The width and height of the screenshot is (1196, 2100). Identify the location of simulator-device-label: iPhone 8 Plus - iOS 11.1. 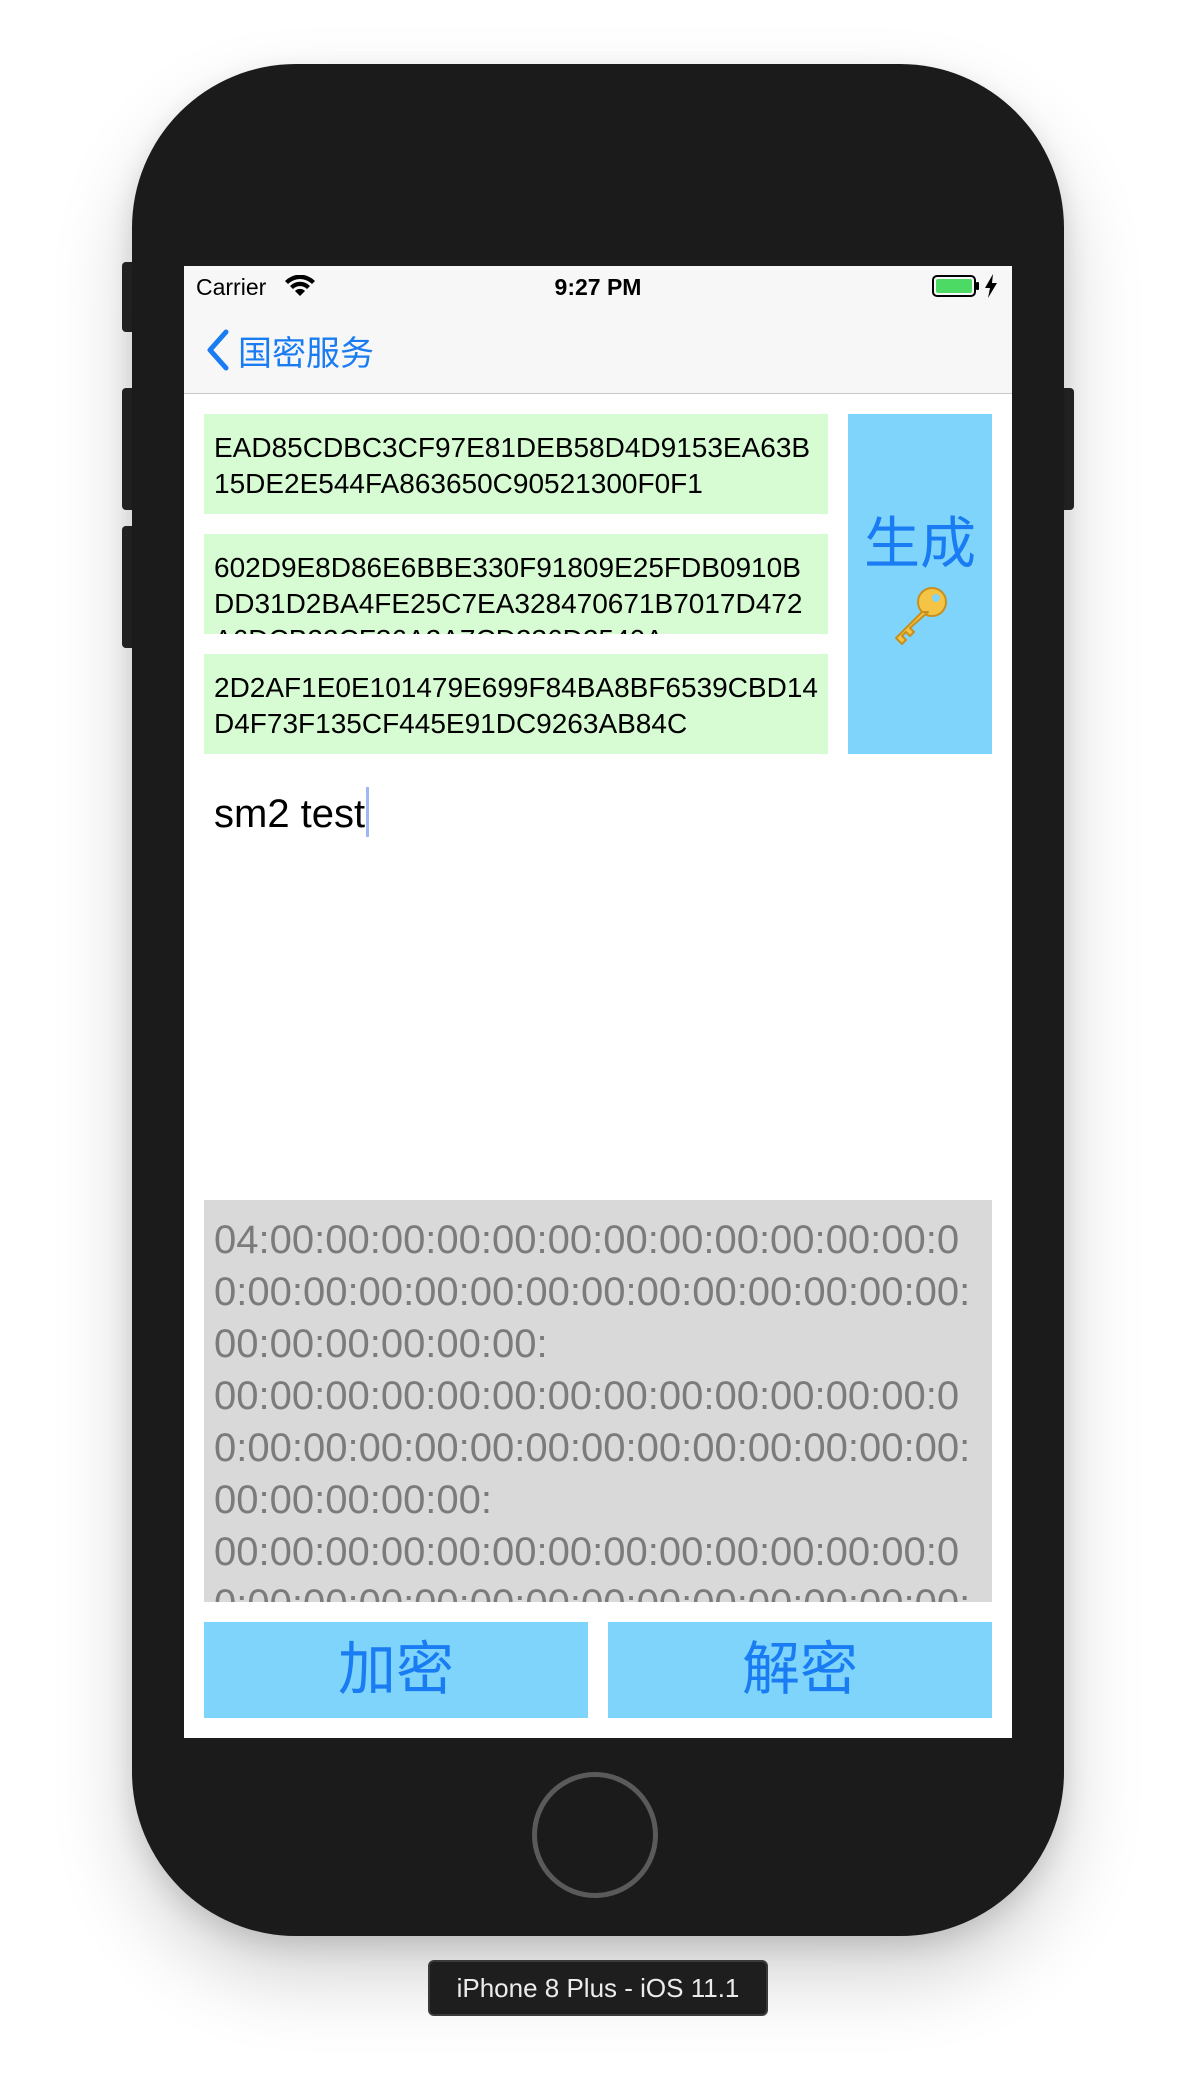
(598, 1988).